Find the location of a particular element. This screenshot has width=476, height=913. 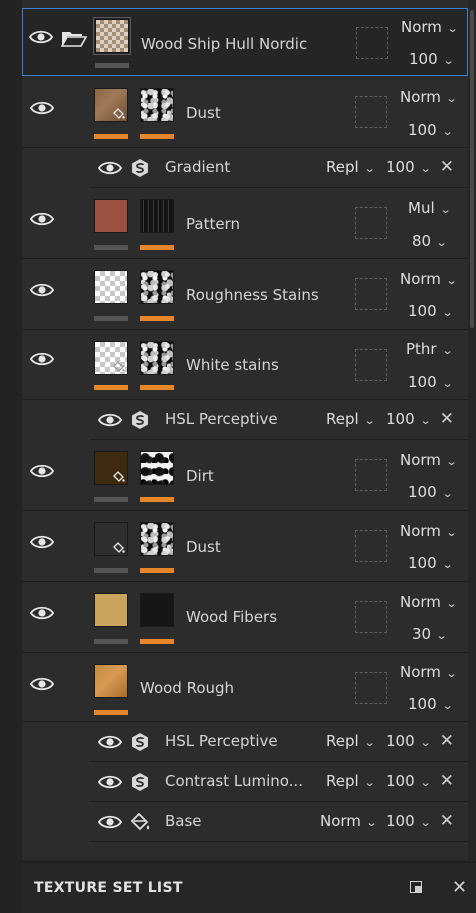

blend-mode-dropdown: Mul ⌄ is located at coordinates (429, 208).